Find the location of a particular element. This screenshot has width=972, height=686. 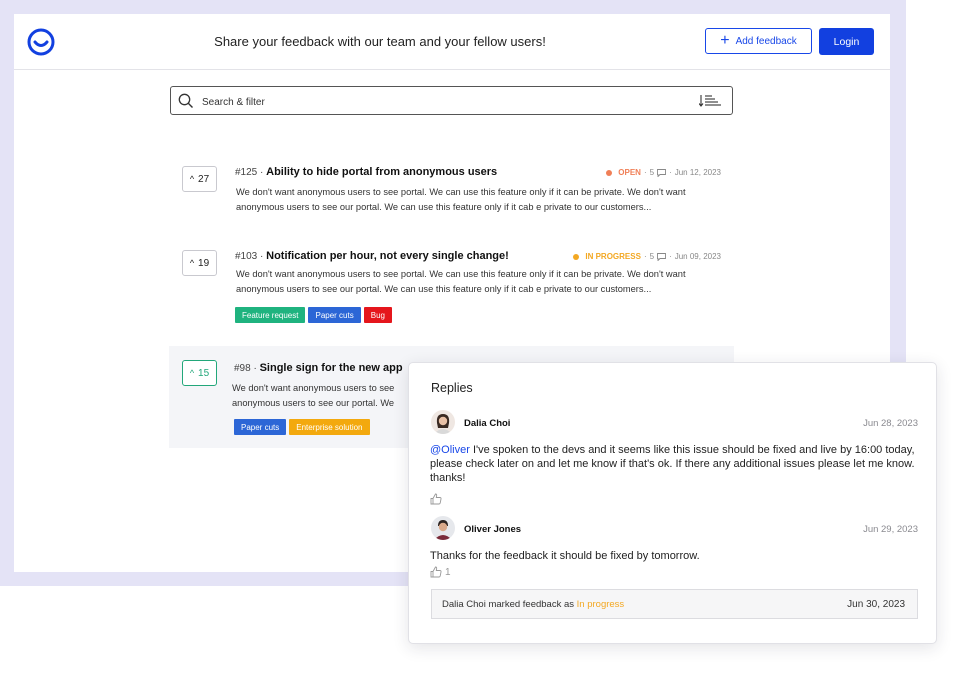

post-meta: IN PROGRESS · 5 · Jun 09, 2023 is located at coordinates (647, 256).